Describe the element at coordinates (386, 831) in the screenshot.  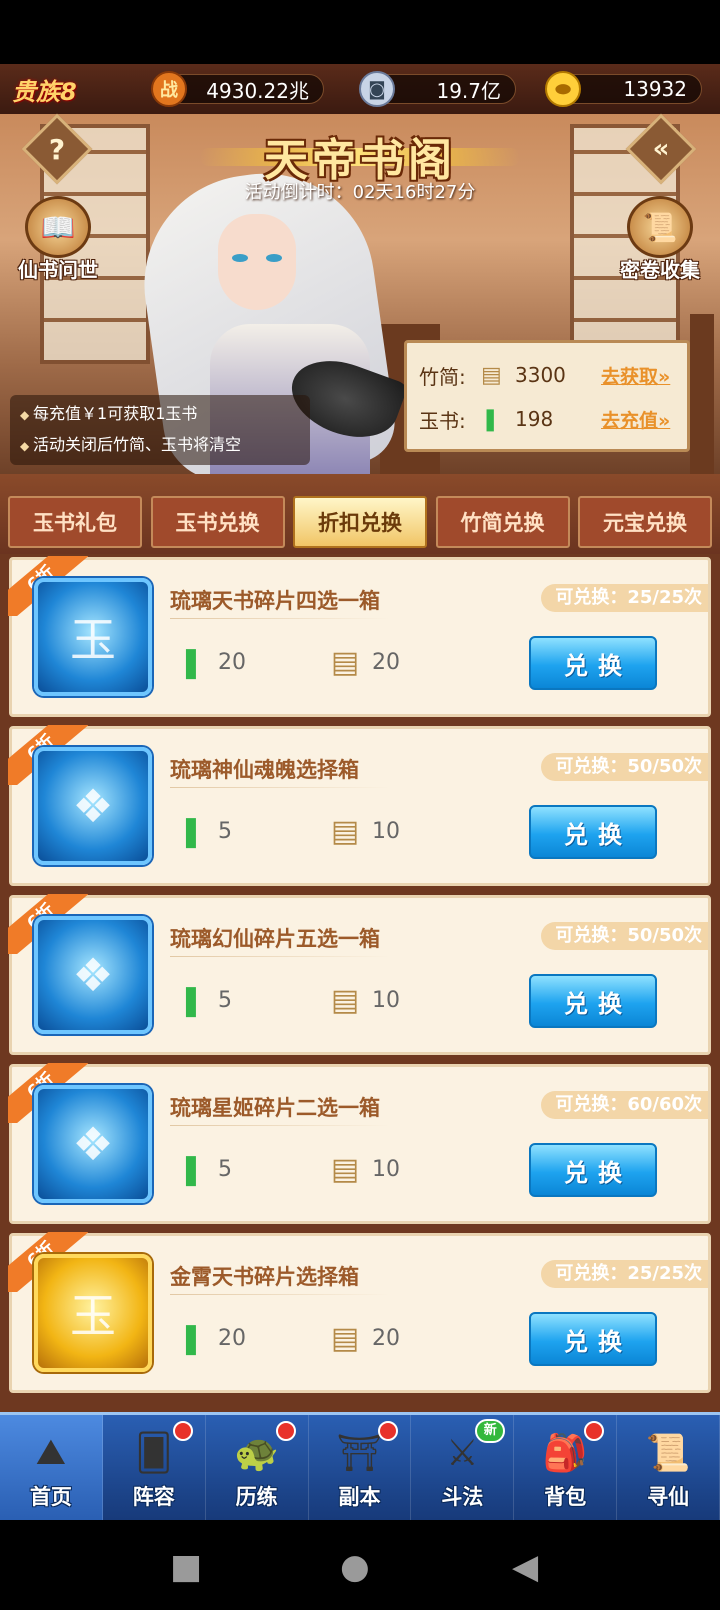
I see `bamboo-cost-value: 10` at that location.